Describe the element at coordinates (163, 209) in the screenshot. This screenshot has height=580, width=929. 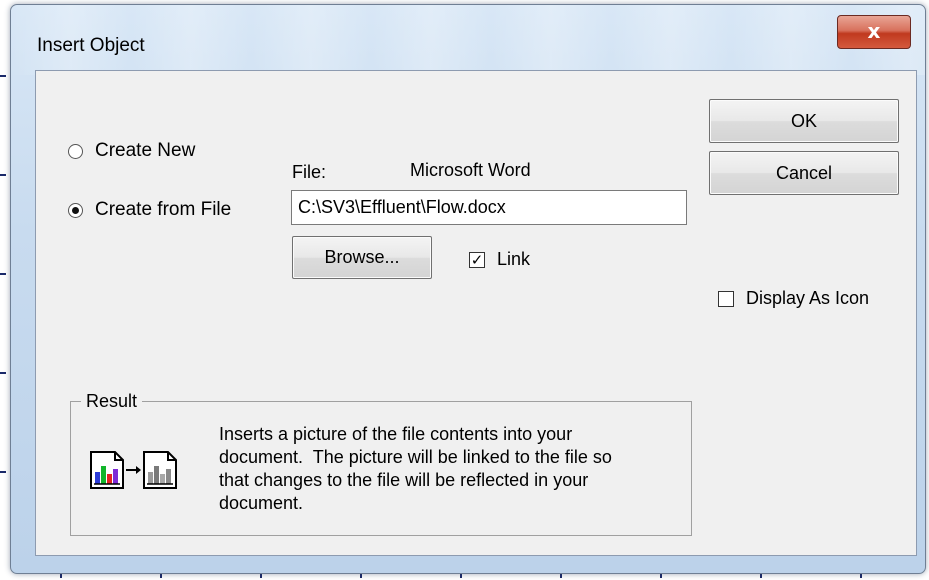
I see `create-from-file-label: Create from File` at that location.